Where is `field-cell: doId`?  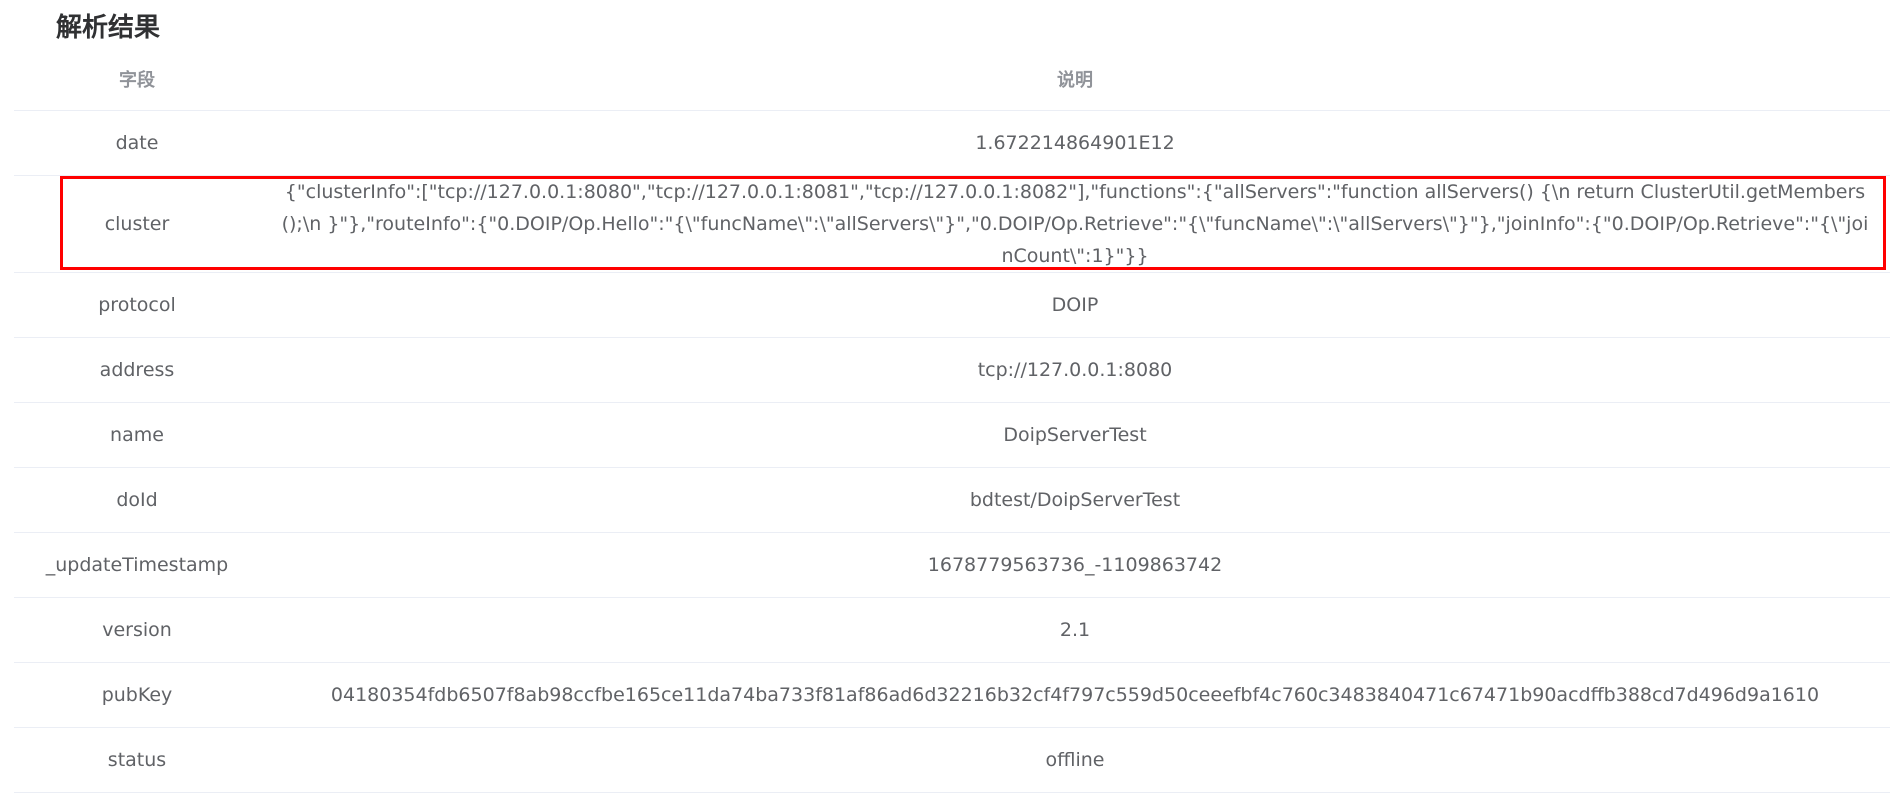 field-cell: doId is located at coordinates (137, 500).